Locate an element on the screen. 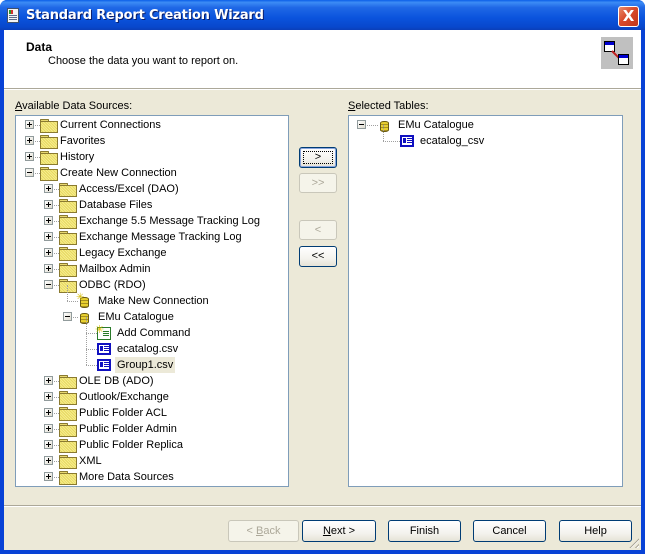  remove-all-tables-button: << is located at coordinates (318, 256).